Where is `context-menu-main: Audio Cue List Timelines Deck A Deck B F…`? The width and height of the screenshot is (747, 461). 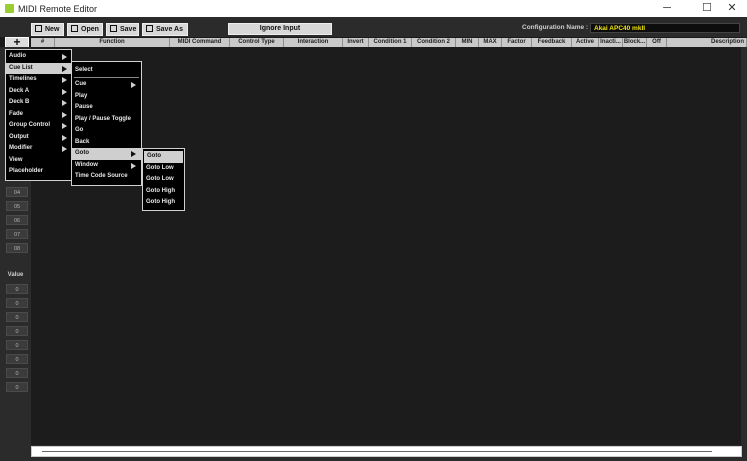 context-menu-main: Audio Cue List Timelines Deck A Deck B F… is located at coordinates (38, 115).